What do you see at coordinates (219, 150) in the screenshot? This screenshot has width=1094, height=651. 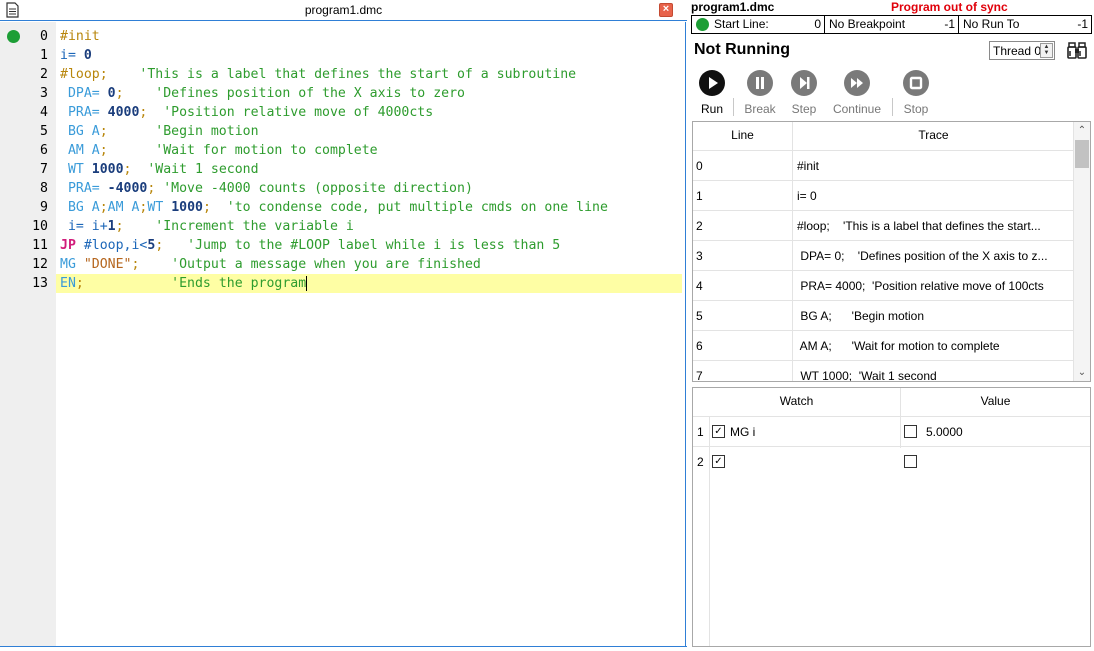 I see `code-line: AM A; 'Wait for motion to complete` at bounding box center [219, 150].